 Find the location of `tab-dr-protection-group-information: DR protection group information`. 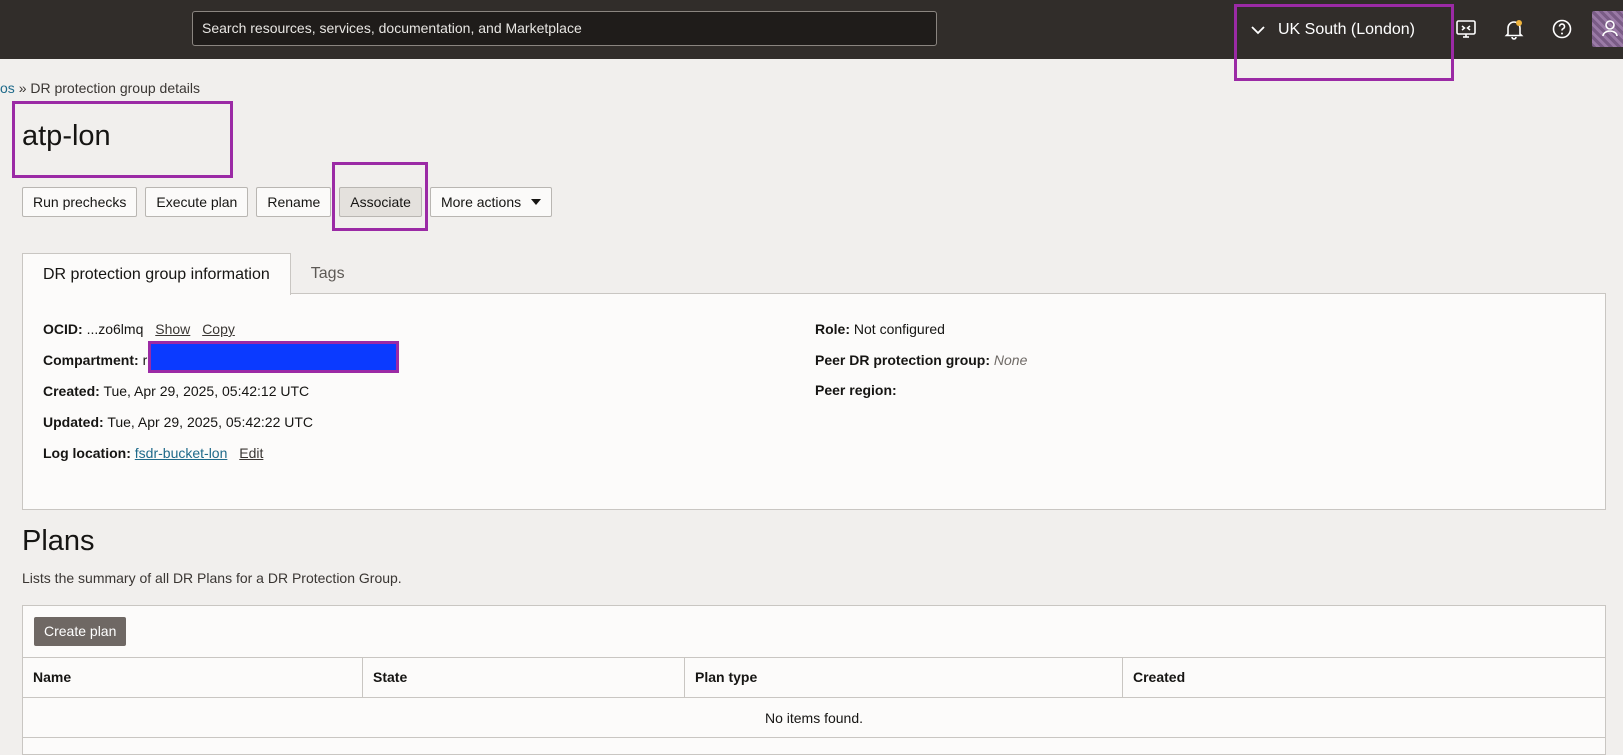

tab-dr-protection-group-information: DR protection group information is located at coordinates (156, 274).